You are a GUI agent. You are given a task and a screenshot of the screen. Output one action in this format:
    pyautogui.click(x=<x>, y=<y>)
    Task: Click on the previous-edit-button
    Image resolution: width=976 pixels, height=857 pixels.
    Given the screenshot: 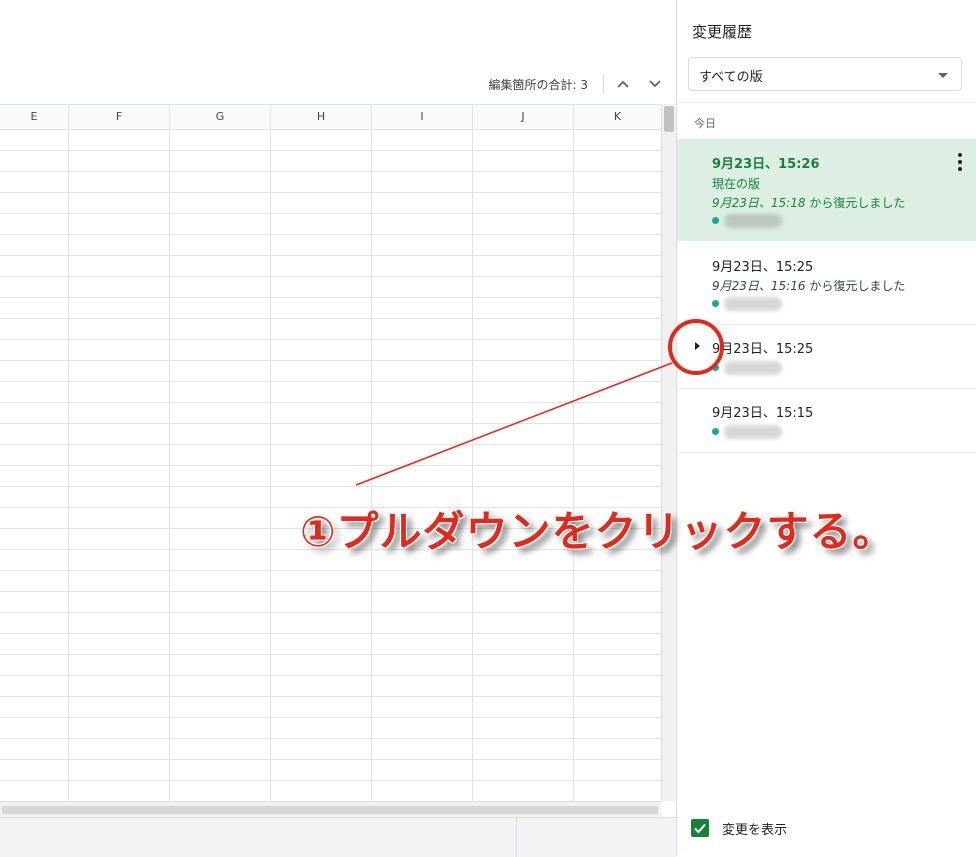 What is the action you would take?
    pyautogui.click(x=623, y=84)
    